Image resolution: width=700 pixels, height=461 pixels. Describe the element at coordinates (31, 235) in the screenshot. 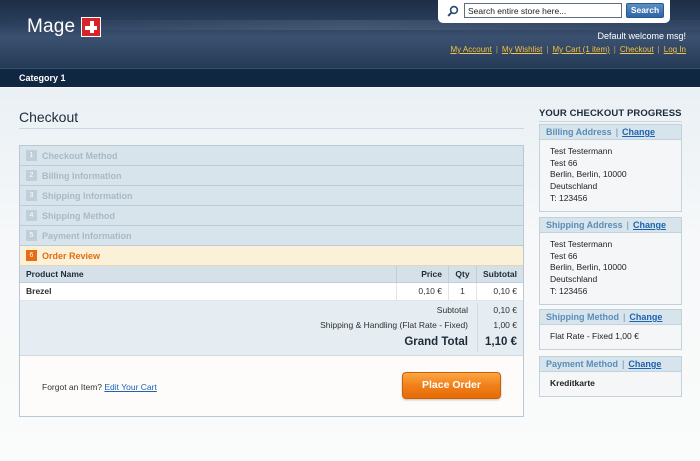

I see `step-number: 5` at that location.